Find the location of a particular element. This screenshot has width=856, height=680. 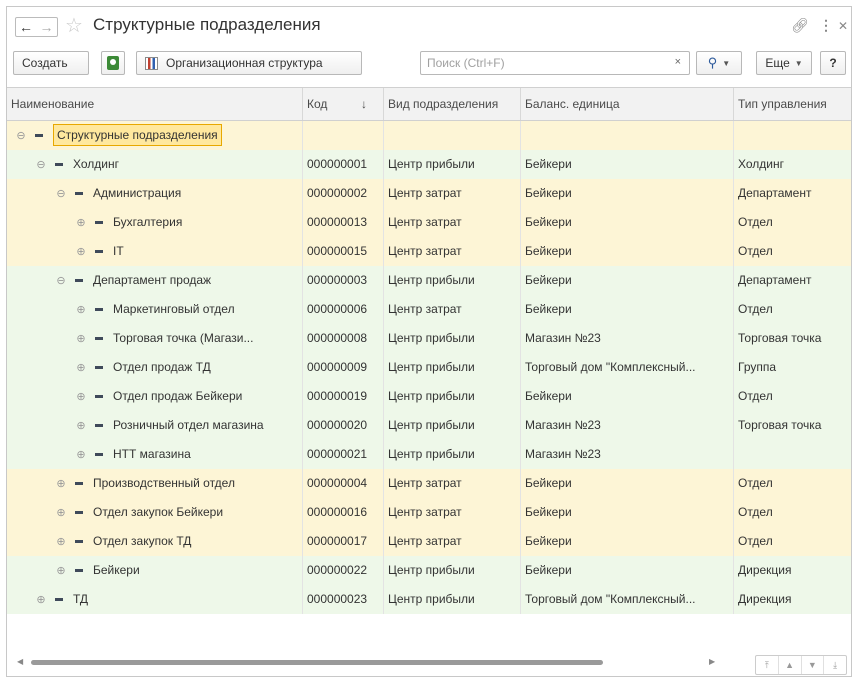

search-input is located at coordinates (542, 63).